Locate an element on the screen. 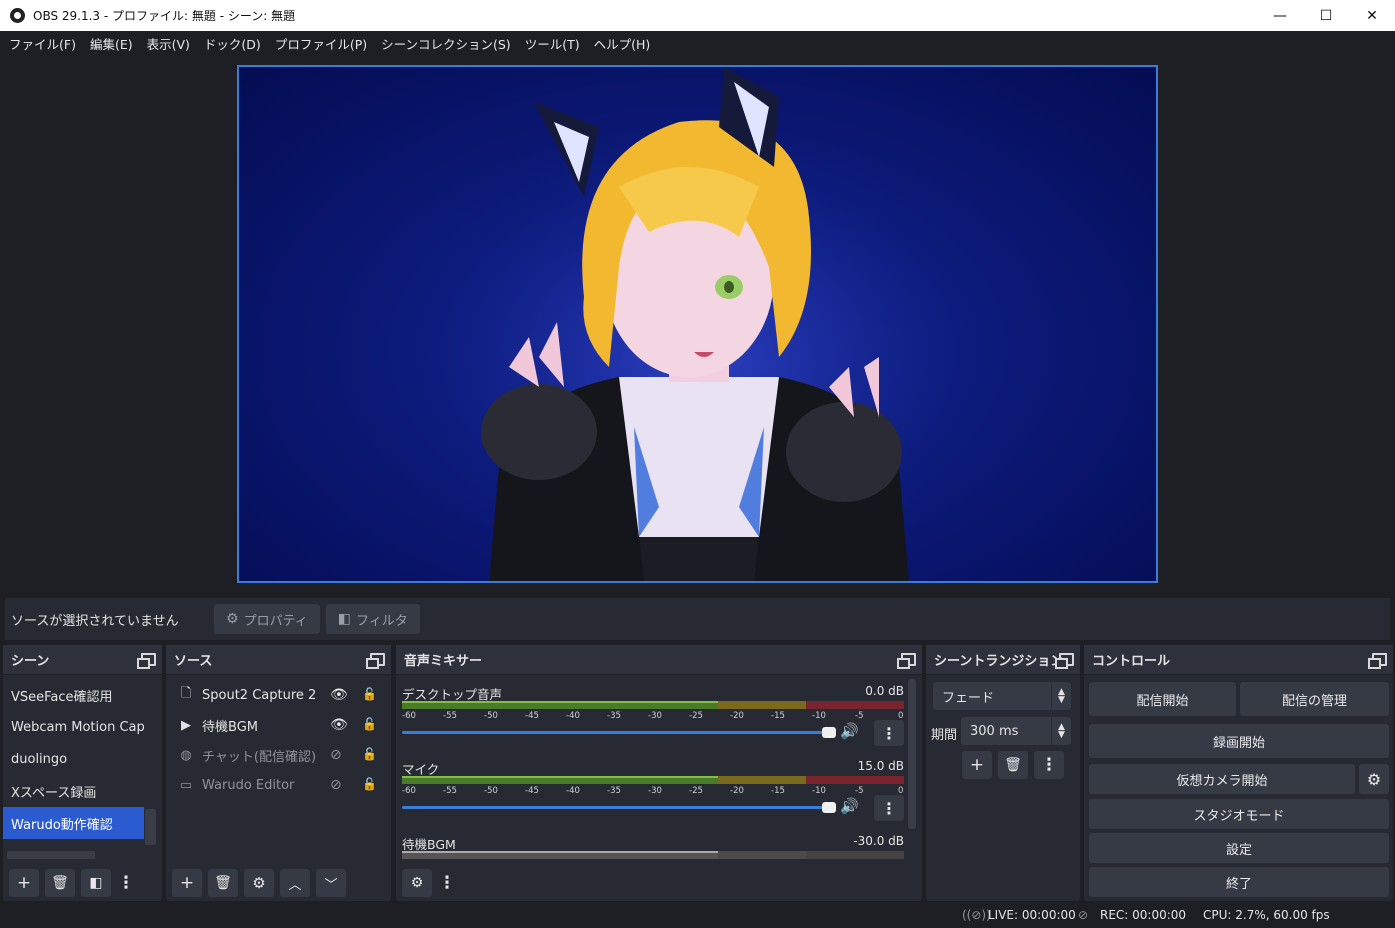 This screenshot has width=1395, height=928. tick-label: -10 is located at coordinates (819, 791).